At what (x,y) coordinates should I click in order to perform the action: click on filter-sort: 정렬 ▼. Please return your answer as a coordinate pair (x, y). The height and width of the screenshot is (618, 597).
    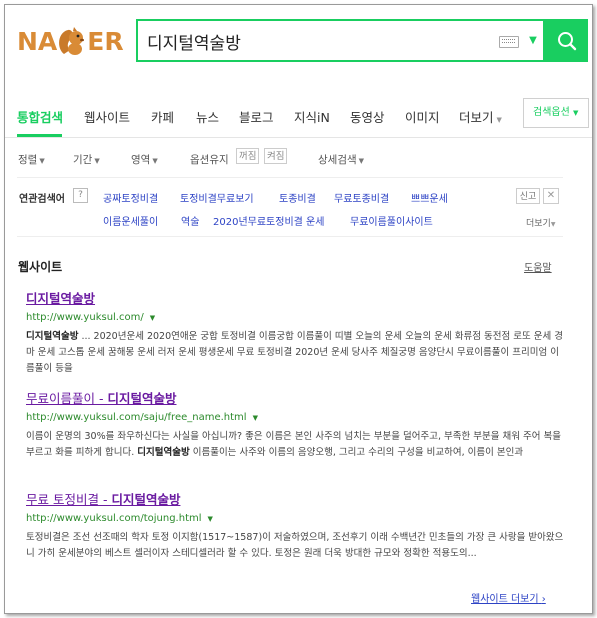
    Looking at the image, I should click on (31, 159).